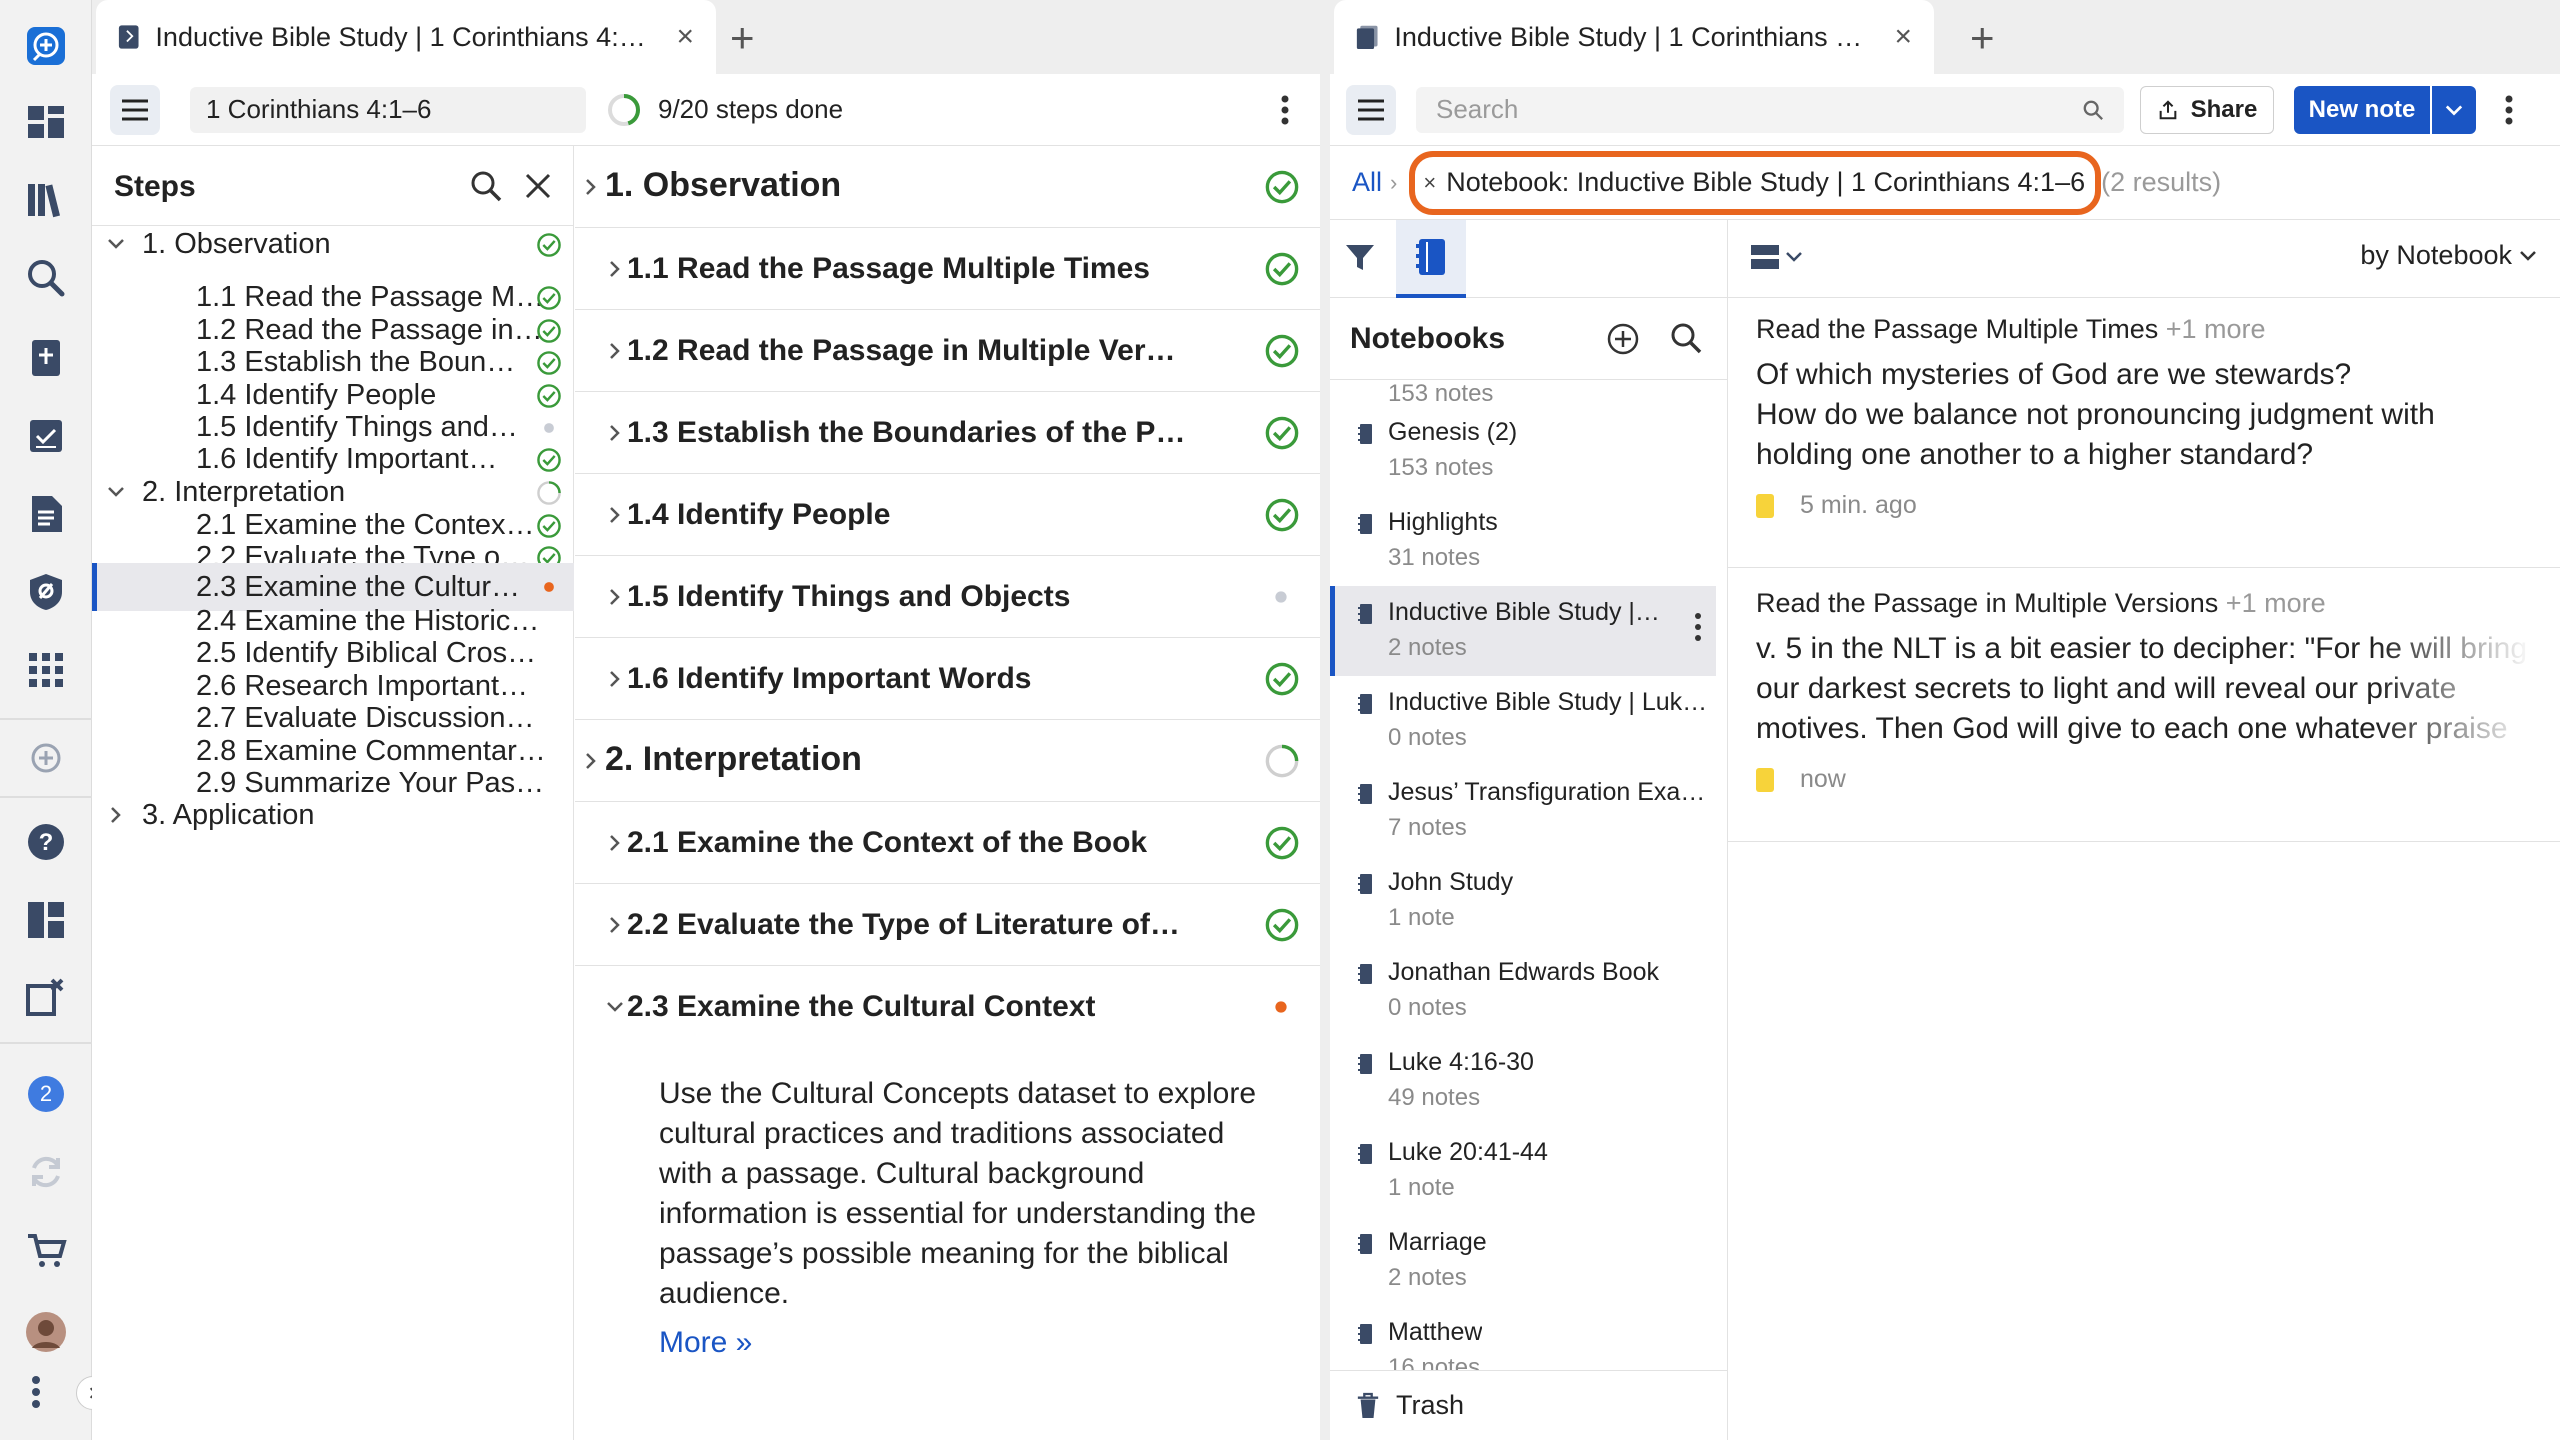  What do you see at coordinates (947, 187) in the screenshot?
I see `detail-section-row: 1. Observation` at bounding box center [947, 187].